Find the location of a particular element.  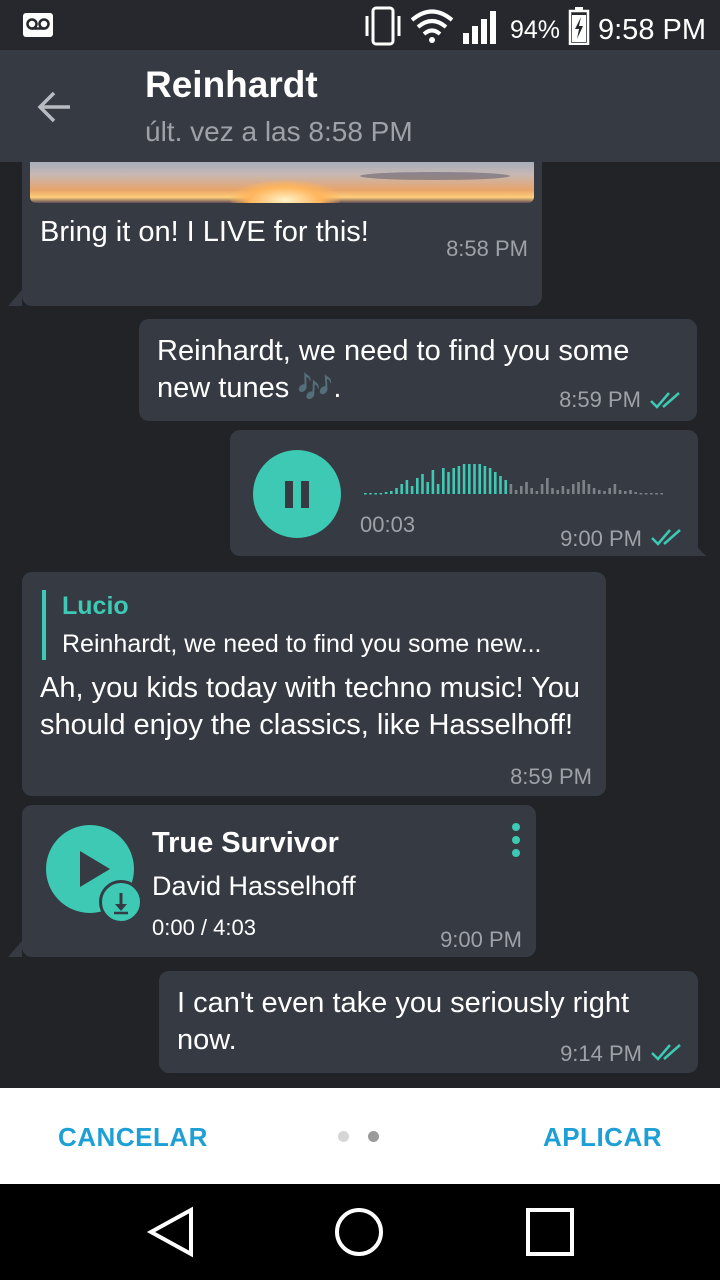

signal-icon is located at coordinates (482, 30).